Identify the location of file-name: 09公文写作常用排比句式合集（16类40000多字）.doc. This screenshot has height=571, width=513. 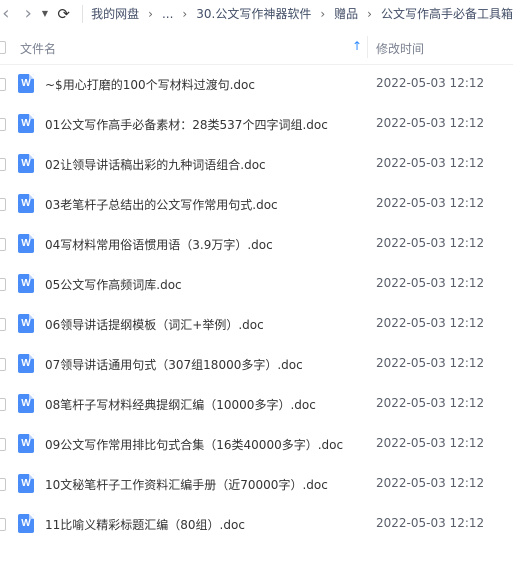
(194, 444).